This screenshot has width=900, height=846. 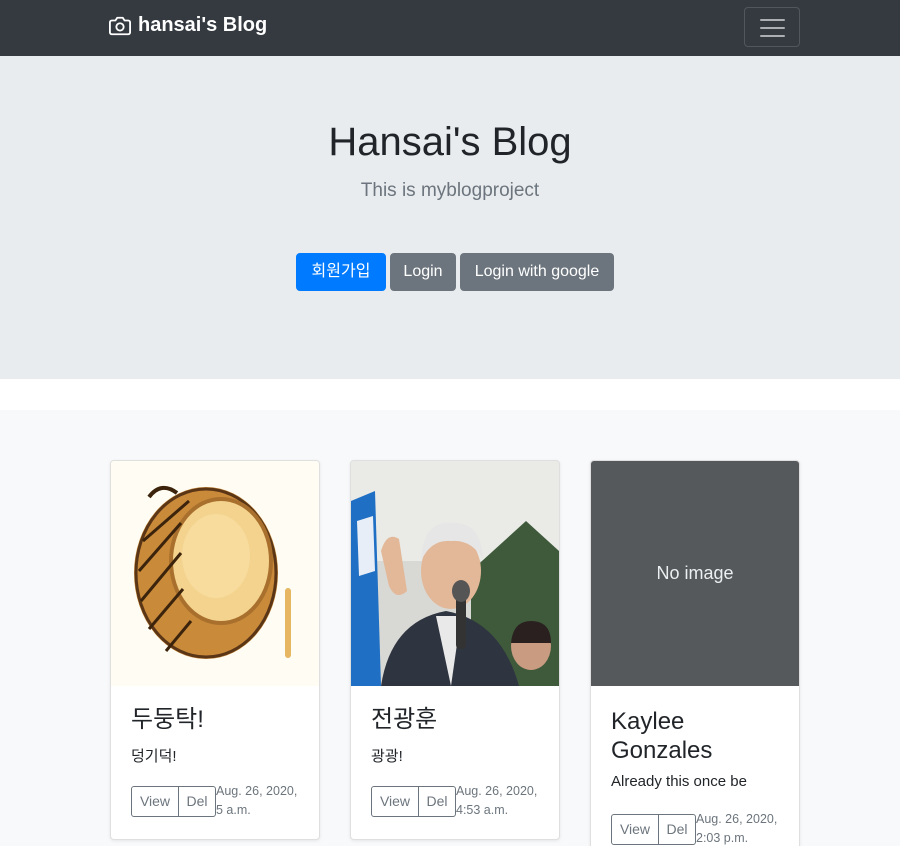 I want to click on signup-button: 회원가입, so click(x=341, y=272).